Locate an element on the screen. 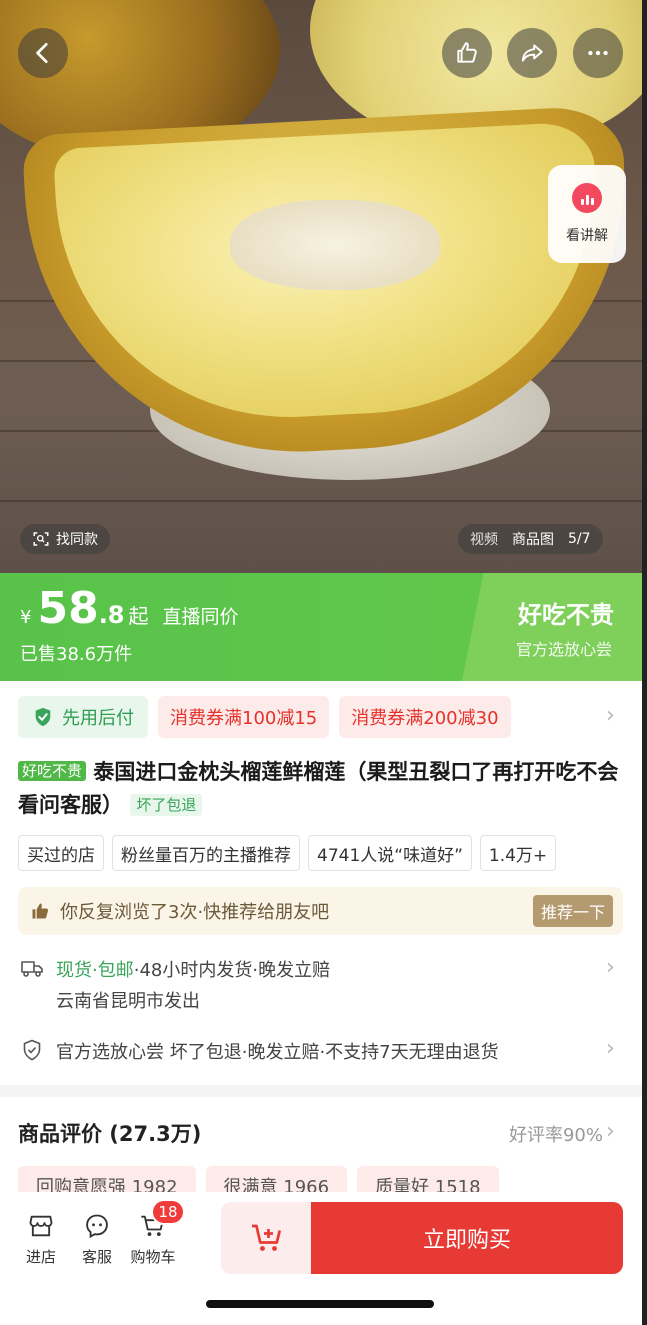 This screenshot has height=1325, width=647. product-title-block: 好吃不贵 泰国进口金枕头榴莲鲜榴莲（果型丑裂口了再打开吃不会看问客服） 坏了包退 is located at coordinates (322, 789).